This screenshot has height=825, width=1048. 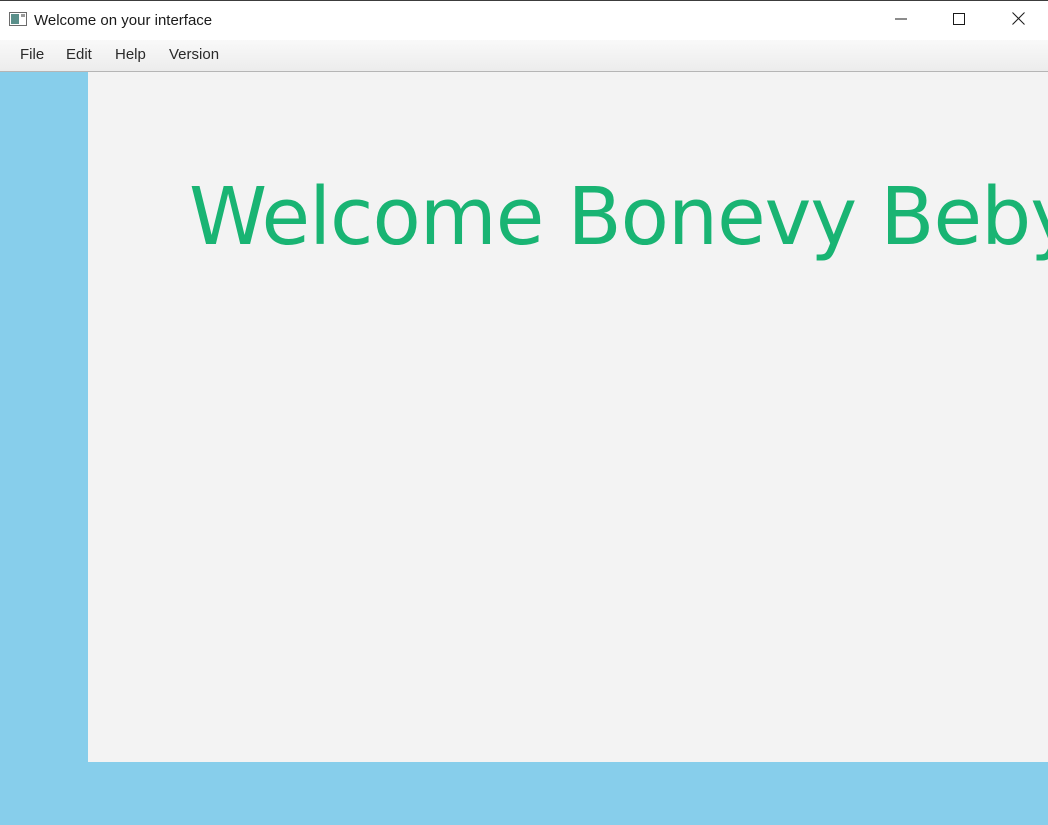 I want to click on close-icon, so click(x=1018, y=20).